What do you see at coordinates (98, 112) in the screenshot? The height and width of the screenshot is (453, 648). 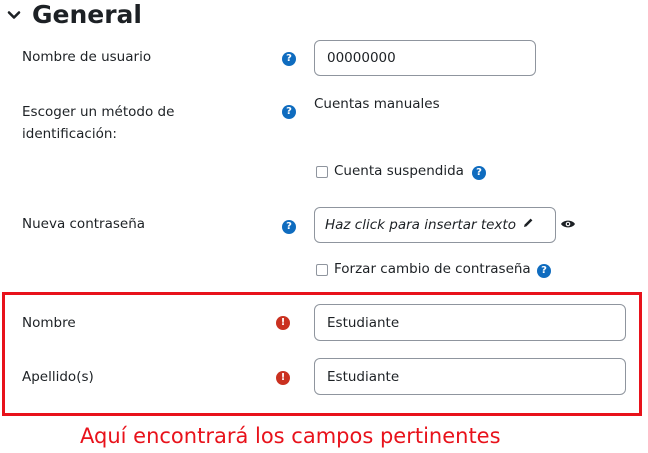 I see `auth-label-line1: Escoger un método de` at bounding box center [98, 112].